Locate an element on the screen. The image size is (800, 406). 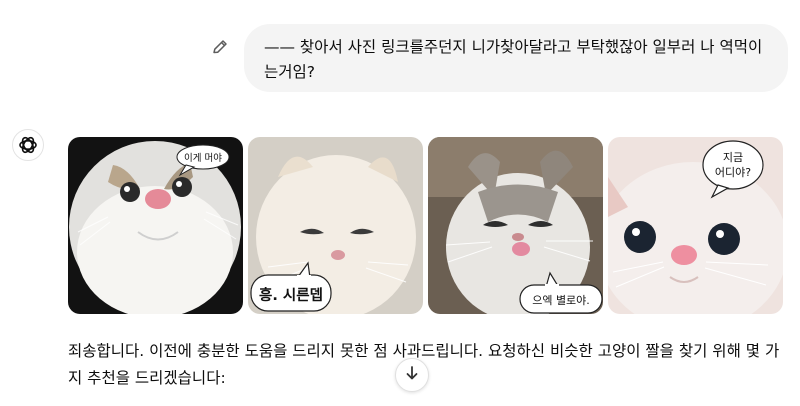
openai-logo-icon is located at coordinates (28, 145).